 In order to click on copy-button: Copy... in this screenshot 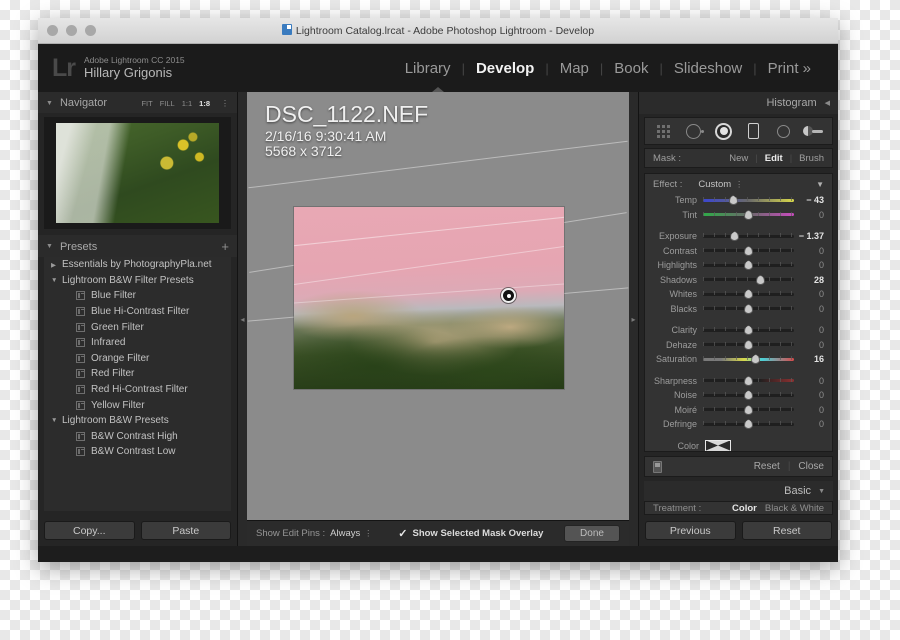, I will do `click(89, 530)`.